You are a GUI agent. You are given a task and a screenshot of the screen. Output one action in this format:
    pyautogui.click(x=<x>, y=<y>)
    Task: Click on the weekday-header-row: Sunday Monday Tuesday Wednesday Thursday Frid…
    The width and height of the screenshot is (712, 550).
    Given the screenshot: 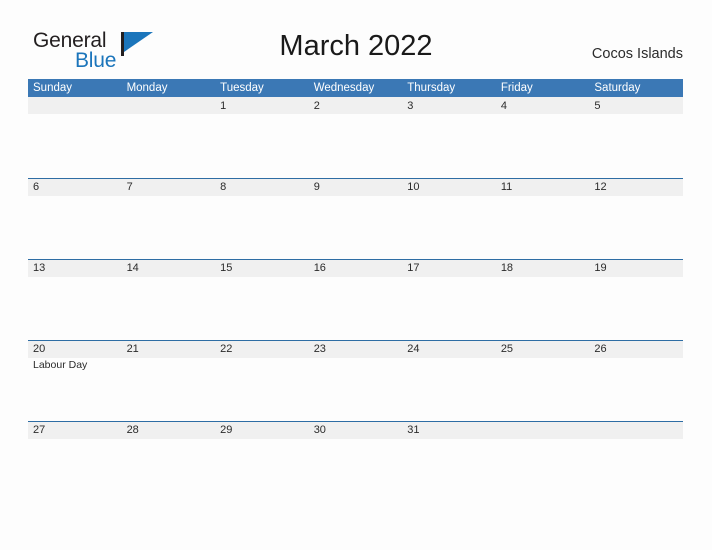 What is the action you would take?
    pyautogui.click(x=355, y=88)
    